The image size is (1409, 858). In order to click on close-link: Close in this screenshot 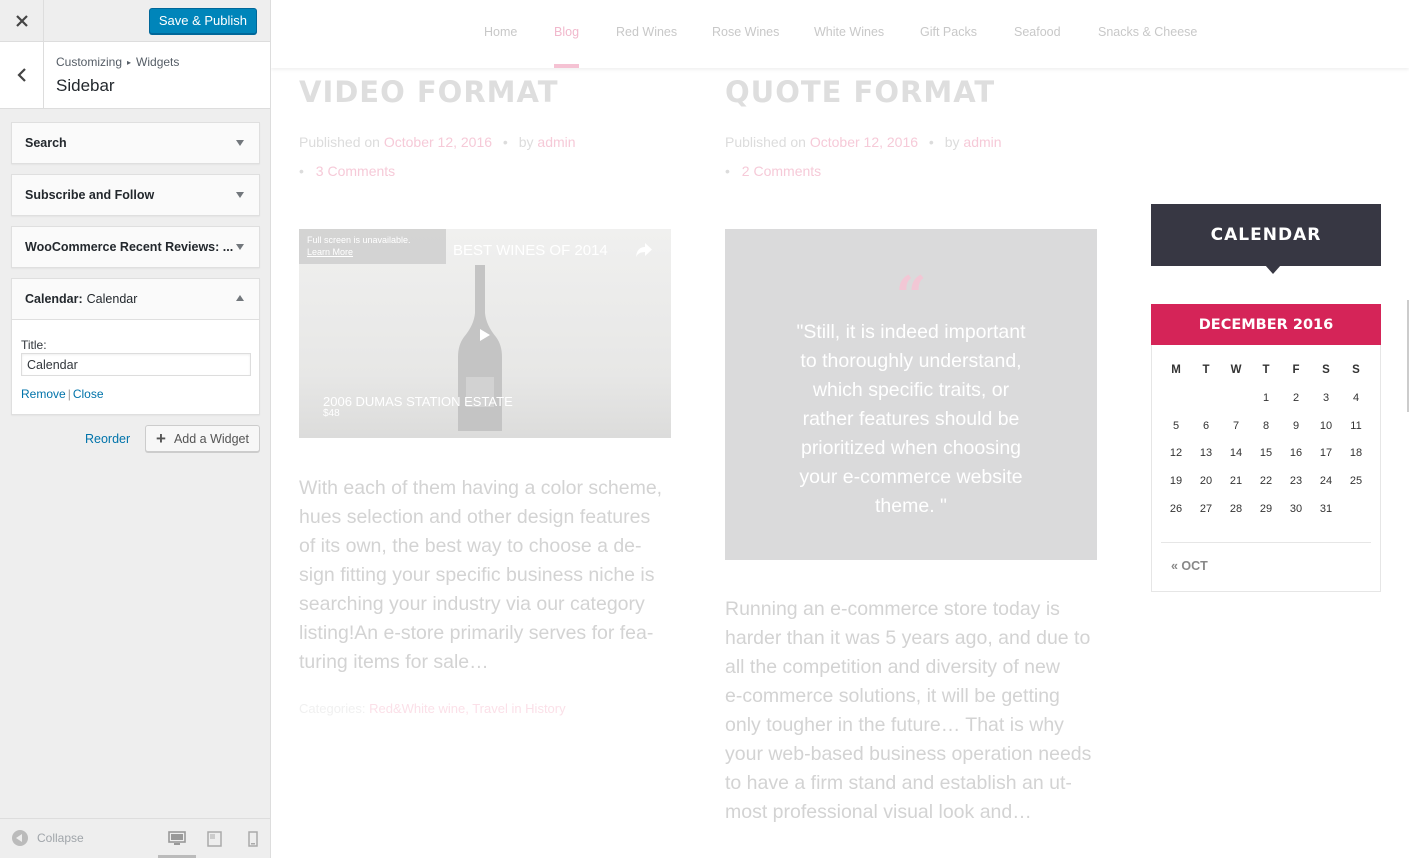, I will do `click(88, 394)`.